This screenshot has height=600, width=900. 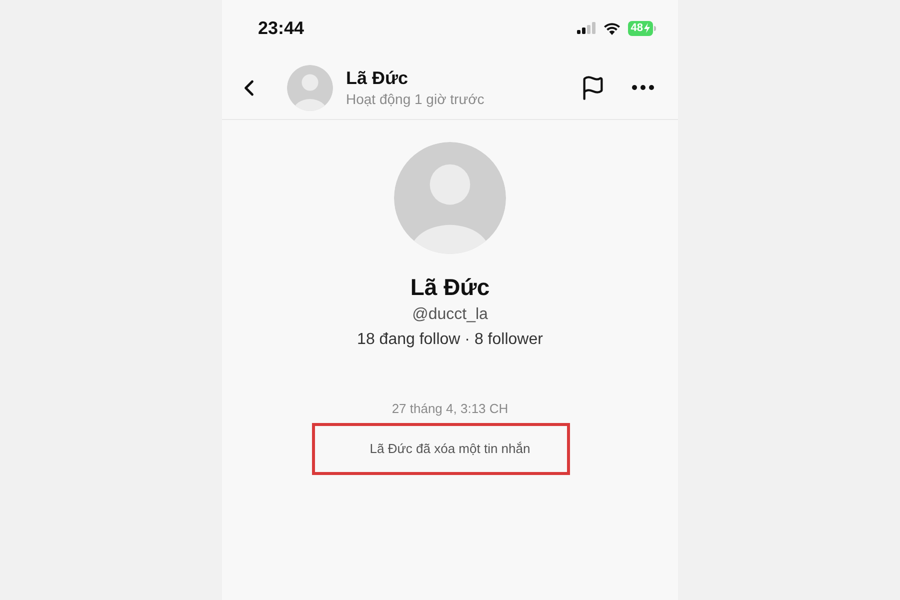 What do you see at coordinates (450, 340) in the screenshot?
I see `profile-stats: 18 đang follow · 8 follower` at bounding box center [450, 340].